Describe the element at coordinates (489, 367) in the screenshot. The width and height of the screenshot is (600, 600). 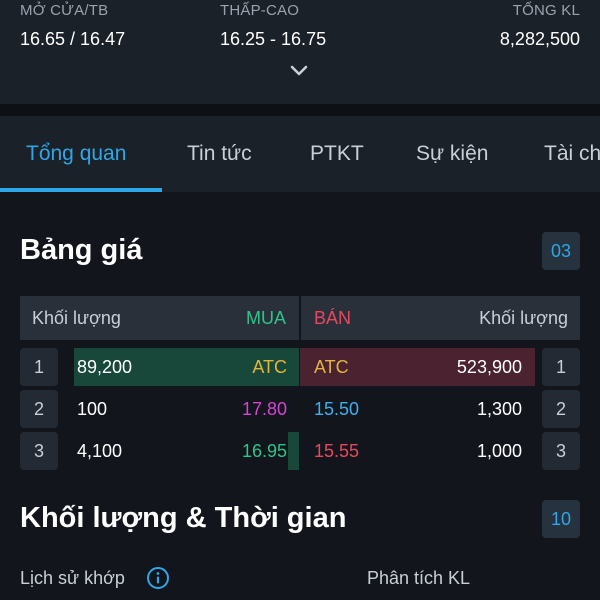
I see `sell-volume: 523,900` at that location.